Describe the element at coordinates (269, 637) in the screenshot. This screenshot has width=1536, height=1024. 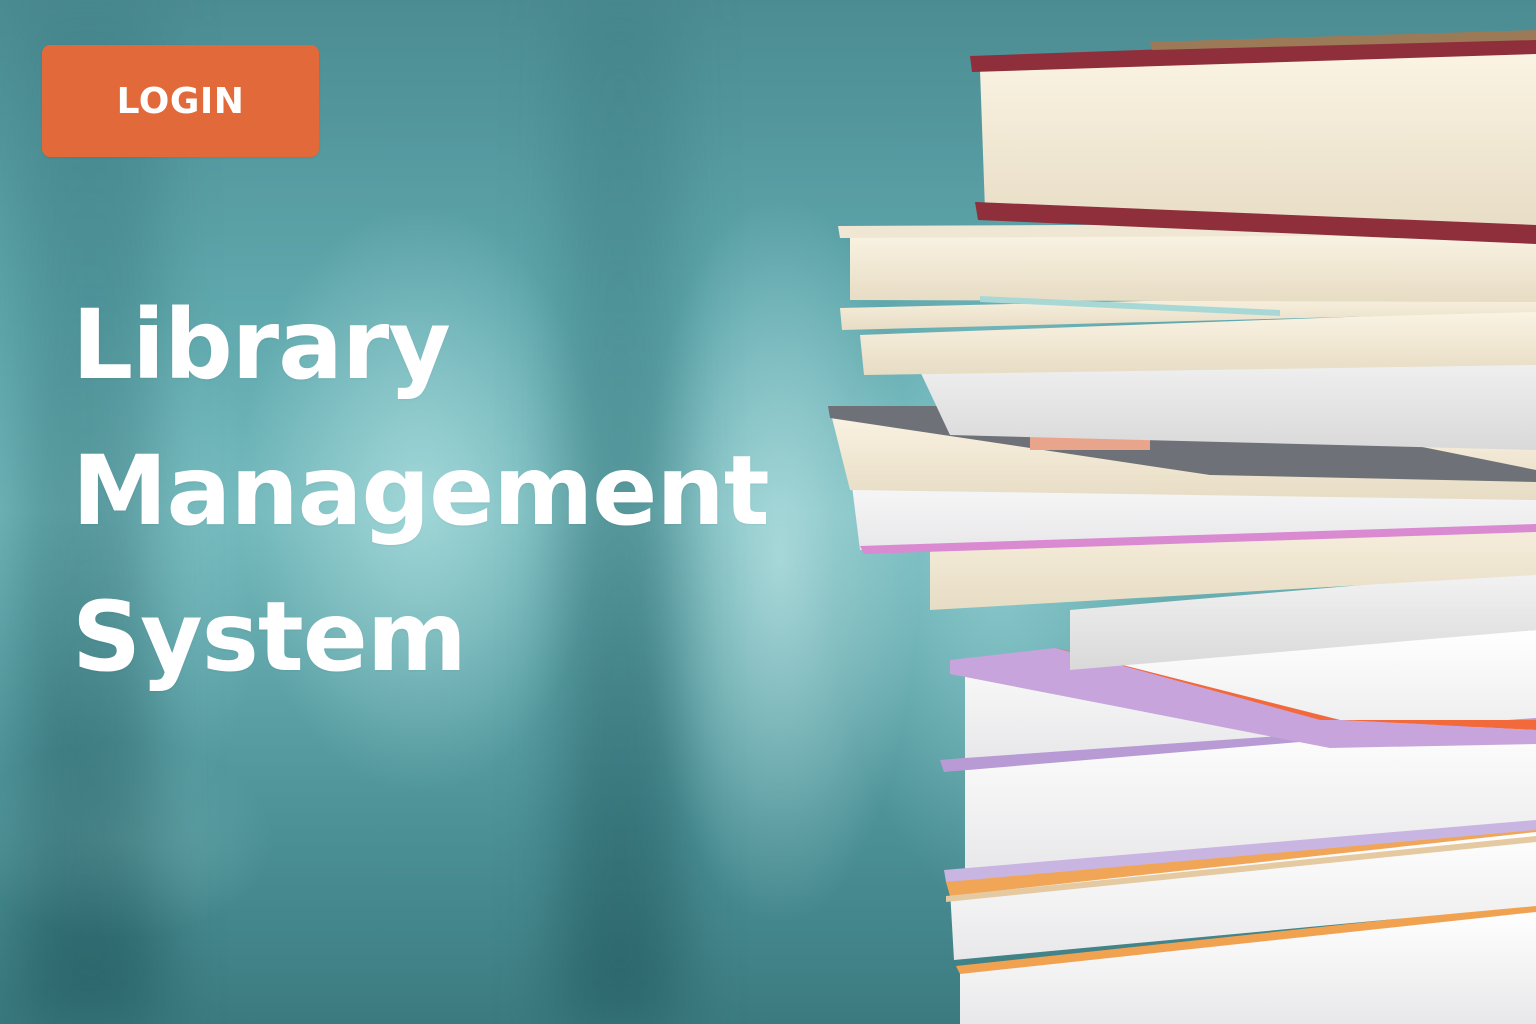
I see `title-line-3: System` at that location.